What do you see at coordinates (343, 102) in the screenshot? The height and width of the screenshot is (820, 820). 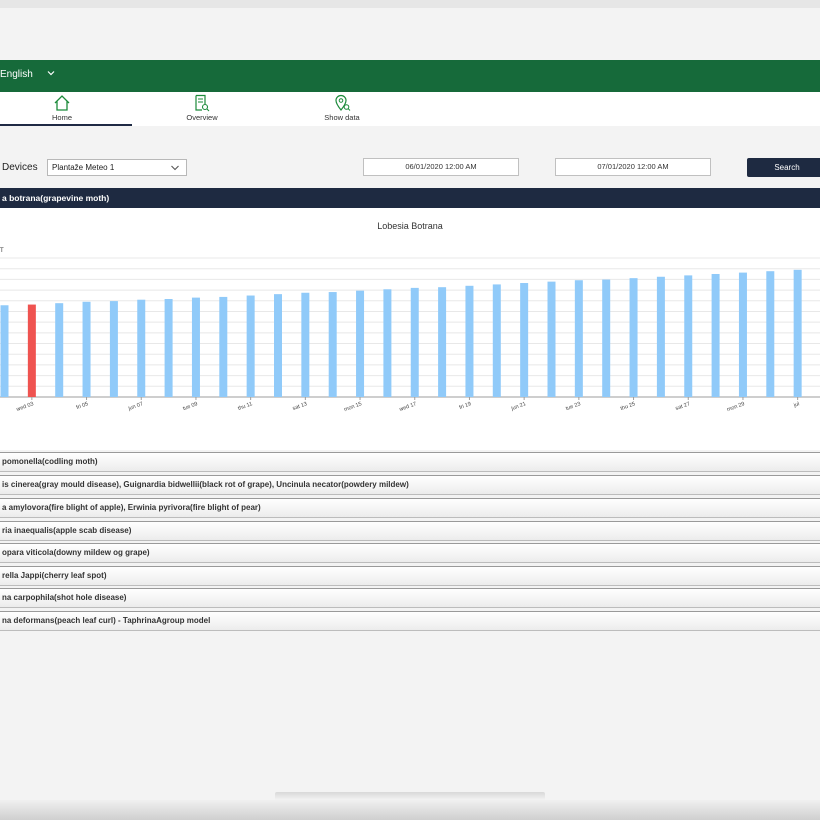 I see `map-pin-search-icon` at bounding box center [343, 102].